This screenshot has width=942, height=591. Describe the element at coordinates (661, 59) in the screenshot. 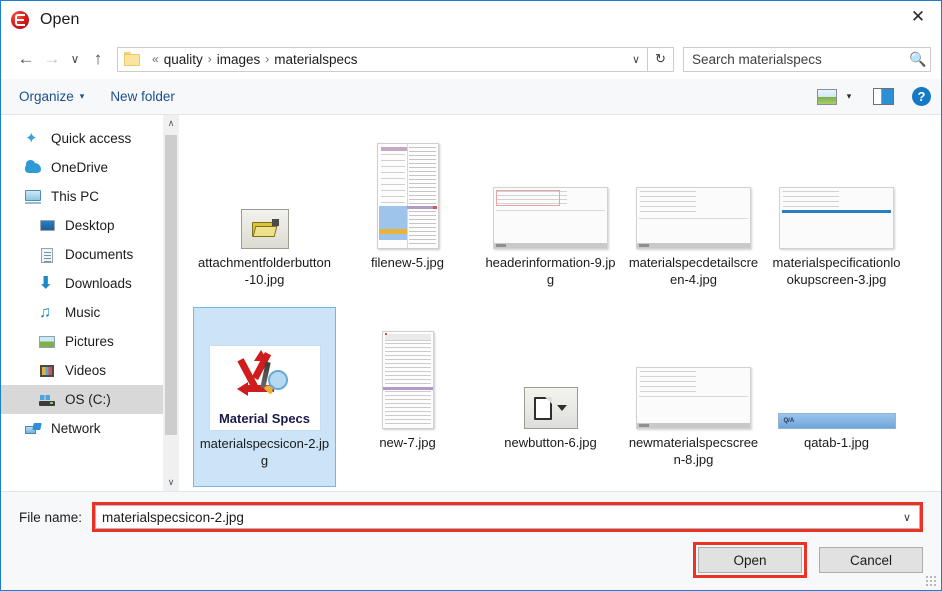

I see `refresh-button: ↻` at that location.